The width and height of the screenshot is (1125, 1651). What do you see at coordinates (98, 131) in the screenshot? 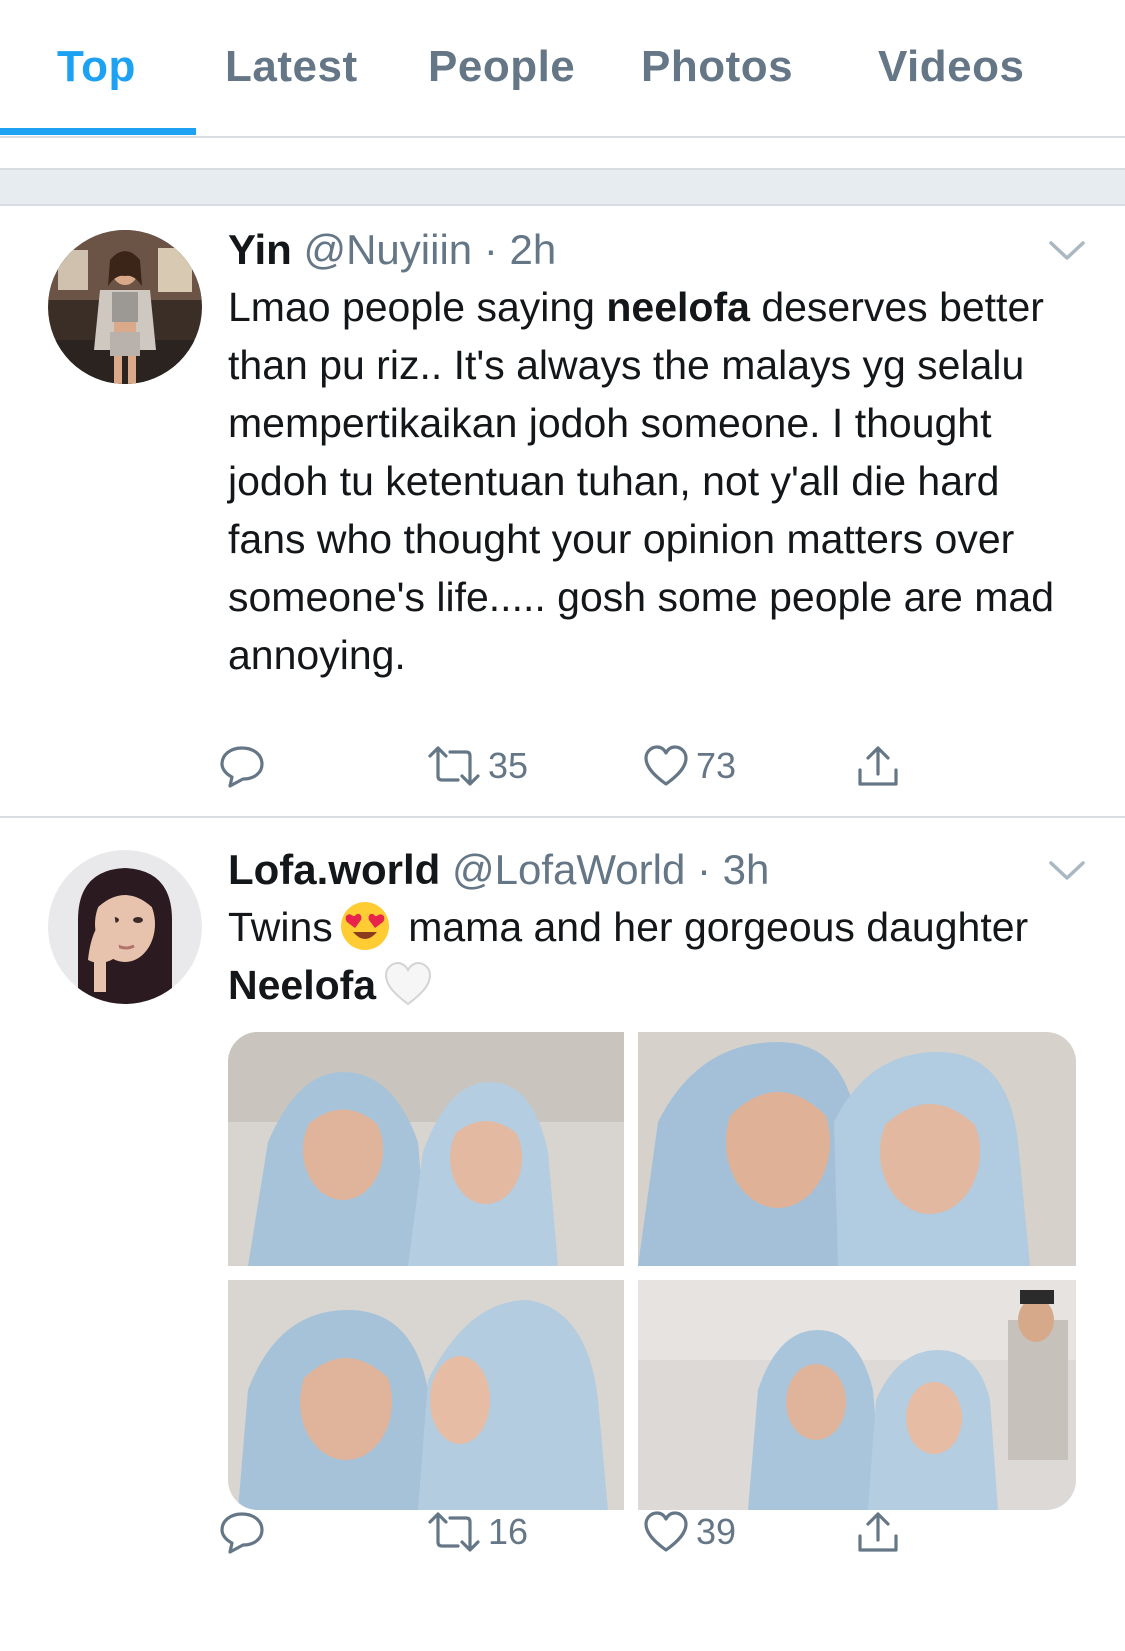
I see `active-tab-indicator` at bounding box center [98, 131].